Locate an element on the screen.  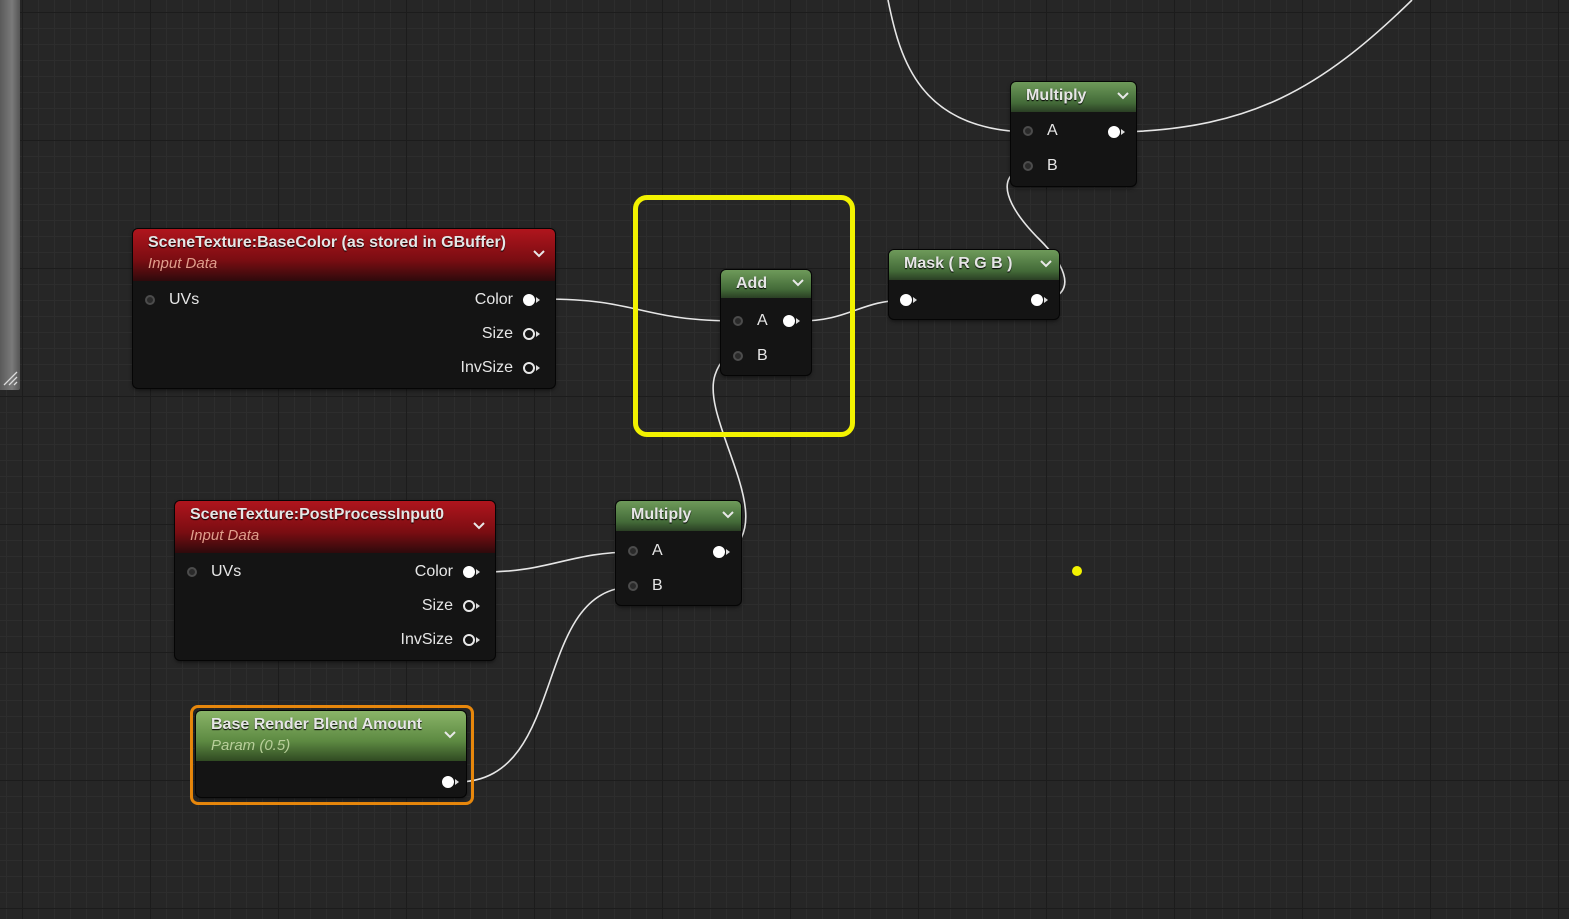
node-title: SceneTexture:PostProcessInput0 is located at coordinates (317, 514).